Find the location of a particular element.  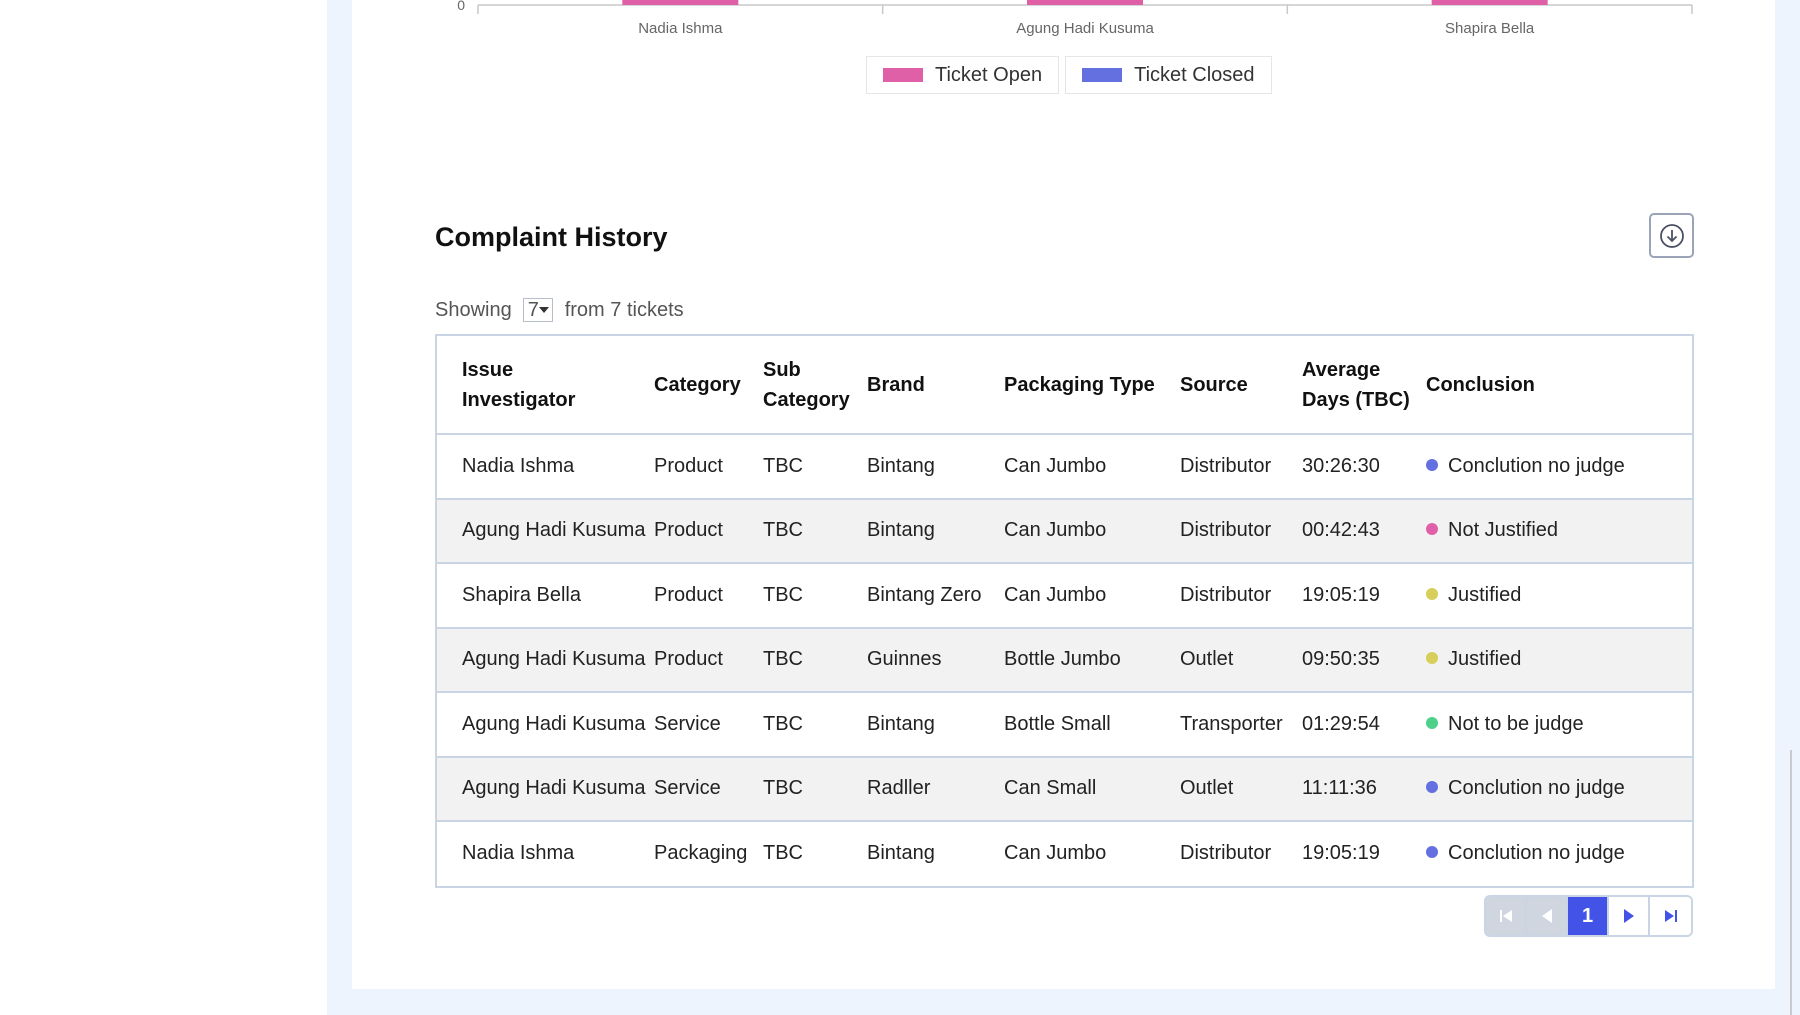

current-page-number: 1 is located at coordinates (1587, 915).